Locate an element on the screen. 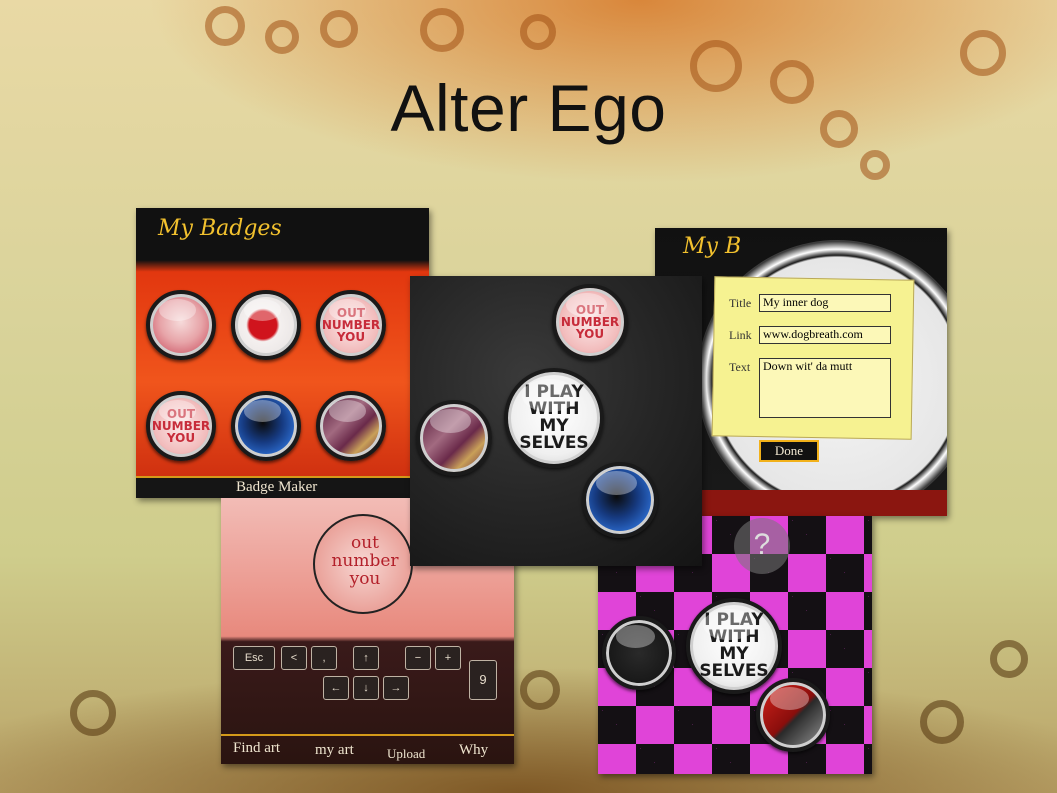  divider is located at coordinates (367, 735).